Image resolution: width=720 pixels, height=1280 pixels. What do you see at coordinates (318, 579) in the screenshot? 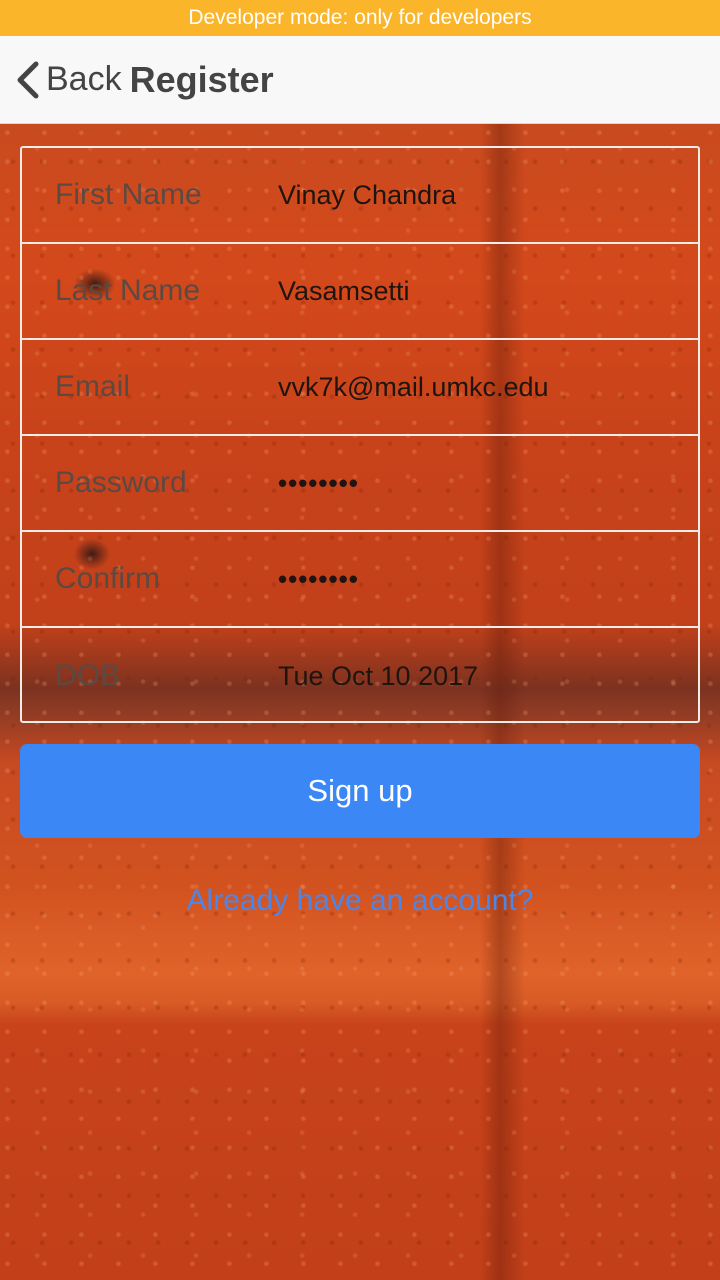
I see `confirm-password-input: ••••••••` at bounding box center [318, 579].